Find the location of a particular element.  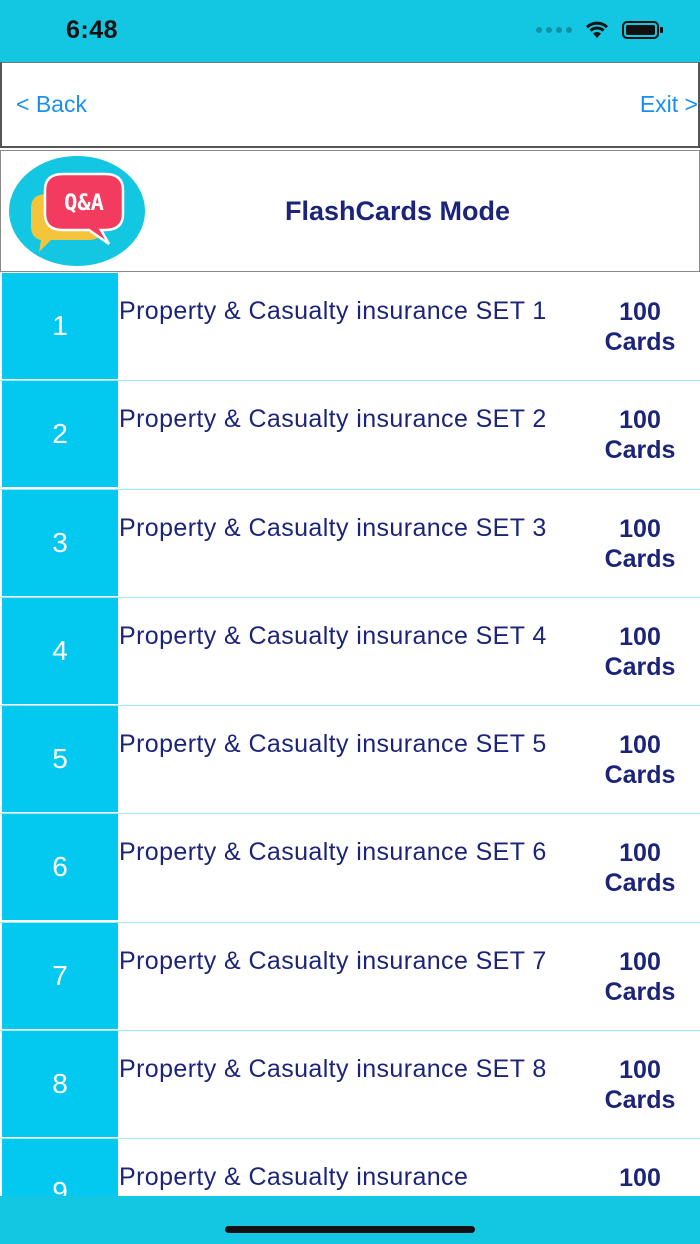

qa-chat-bubbles-icon: Q&A is located at coordinates (77, 211).